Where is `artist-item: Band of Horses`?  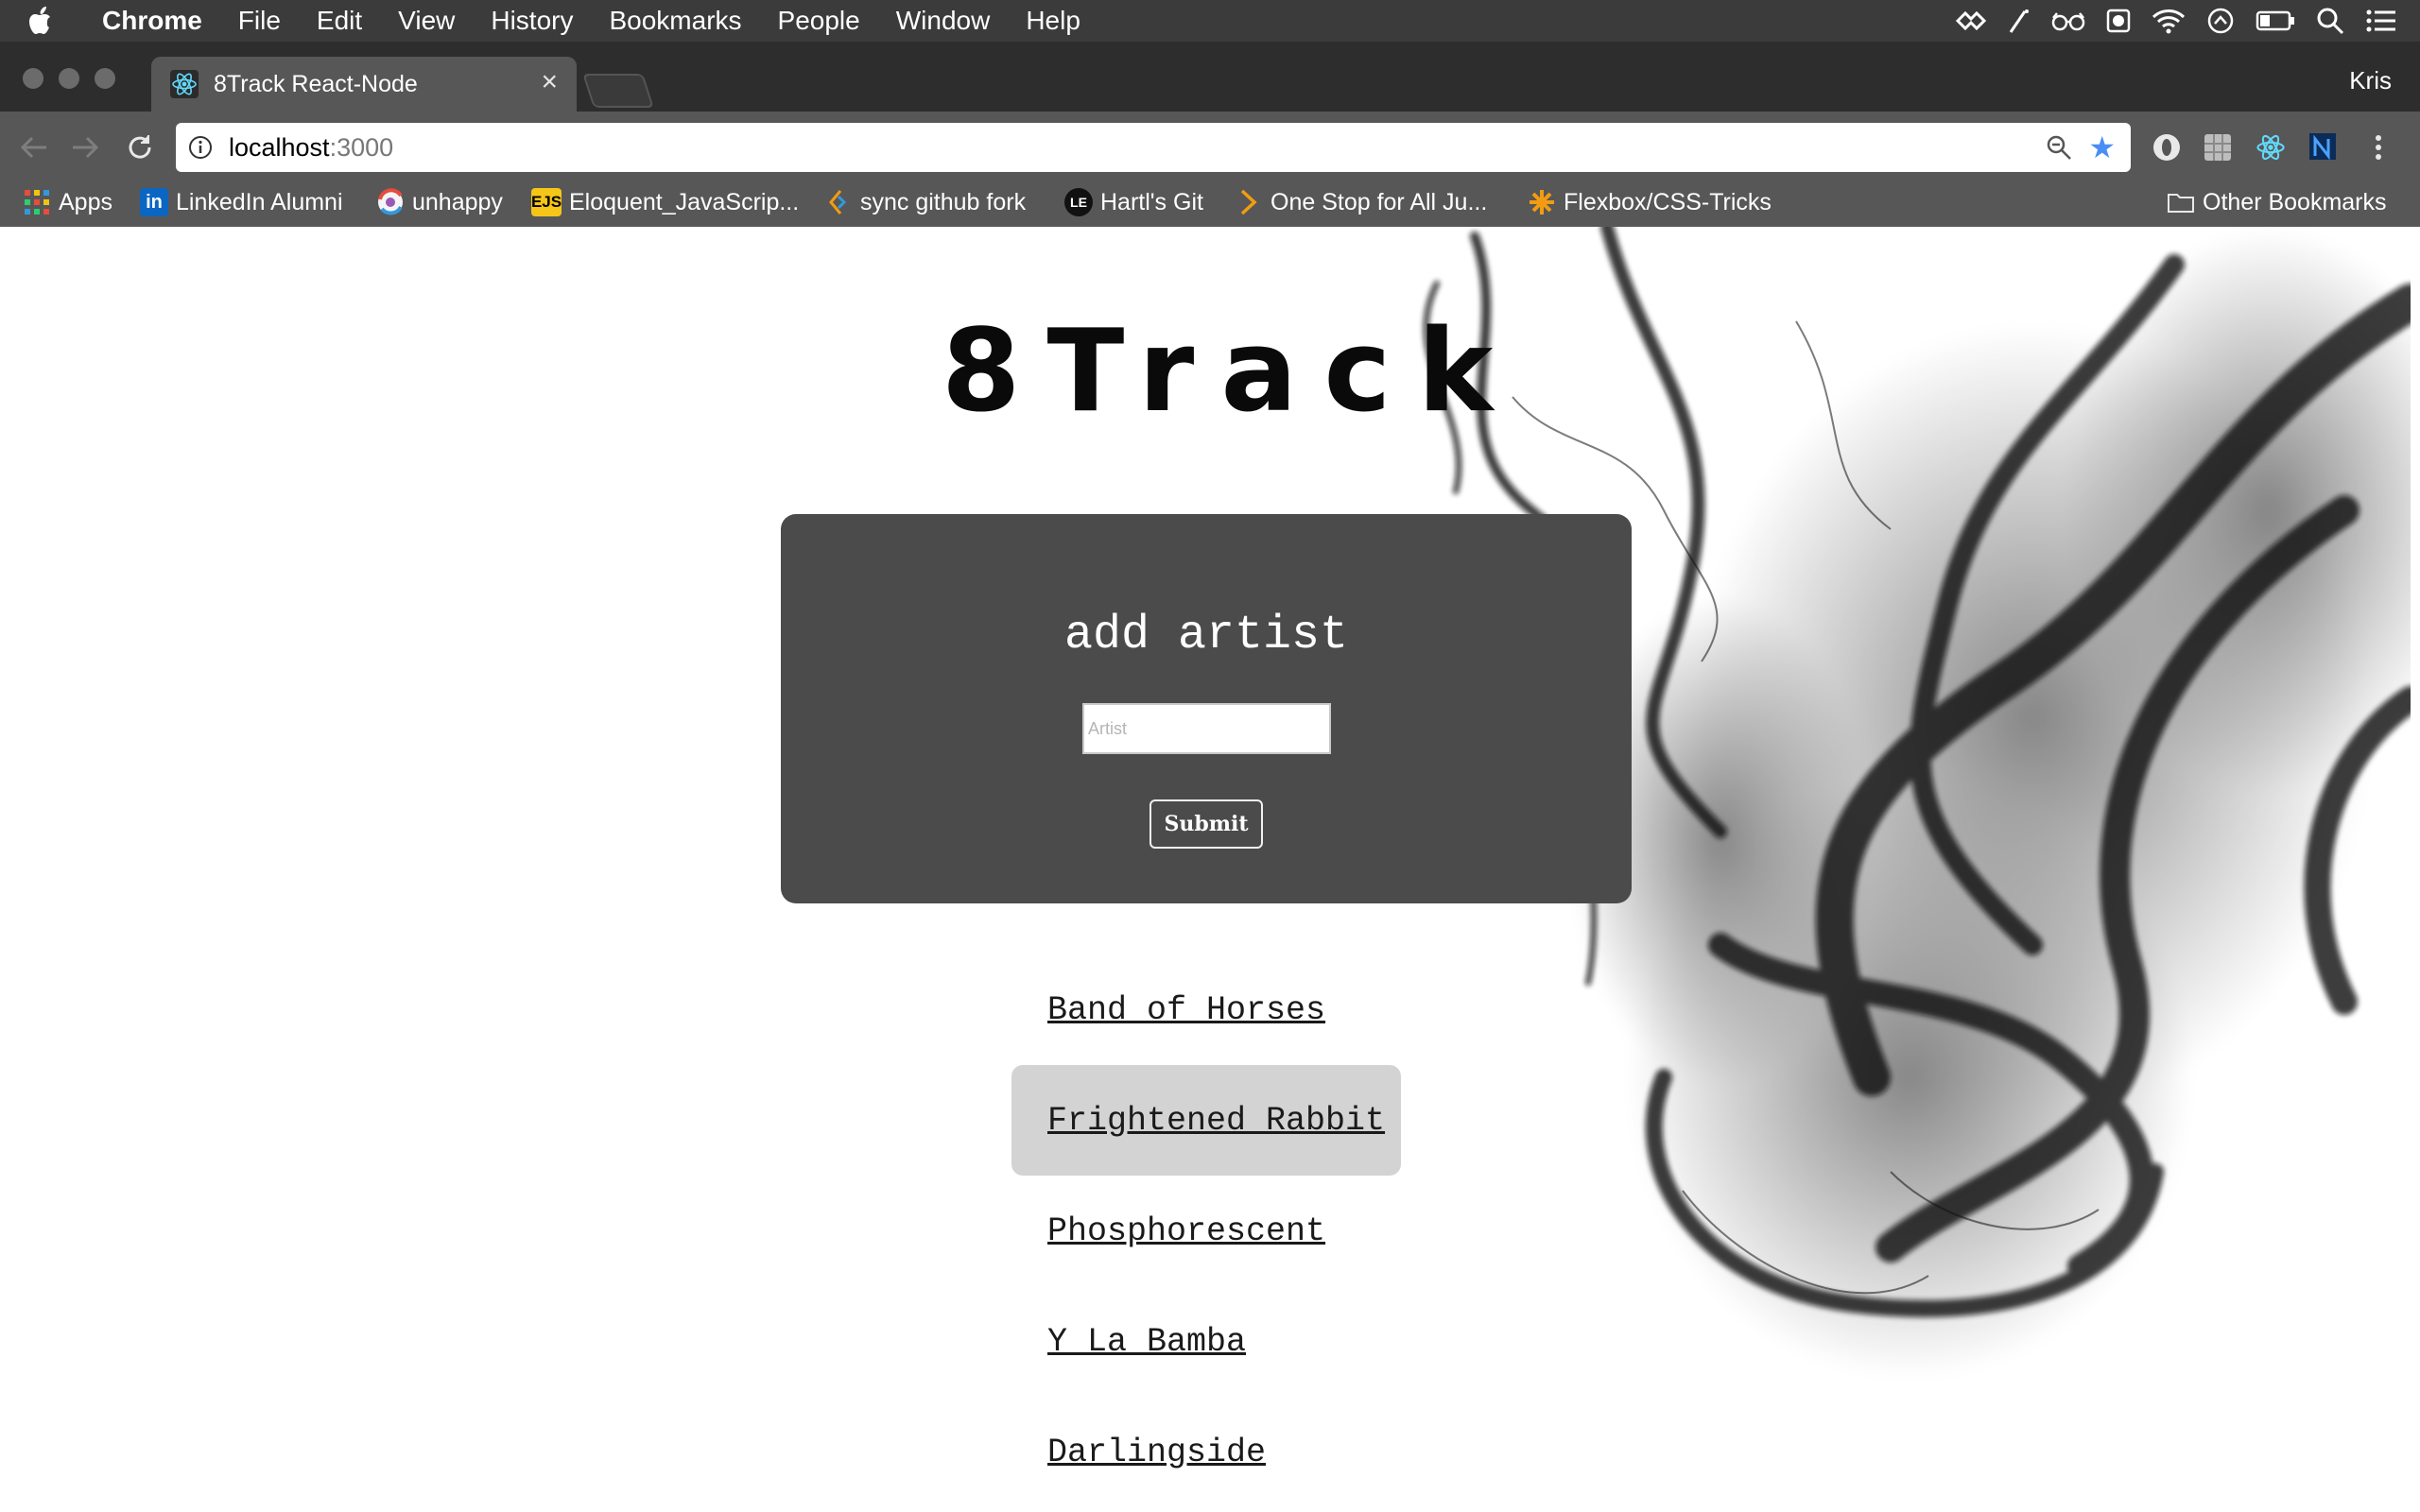
artist-item: Band of Horses is located at coordinates (1206, 1009).